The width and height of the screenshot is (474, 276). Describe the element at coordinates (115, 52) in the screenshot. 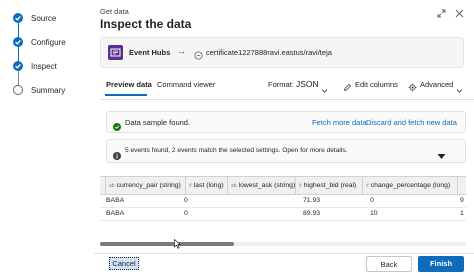

I see `event-hubs-icon` at that location.